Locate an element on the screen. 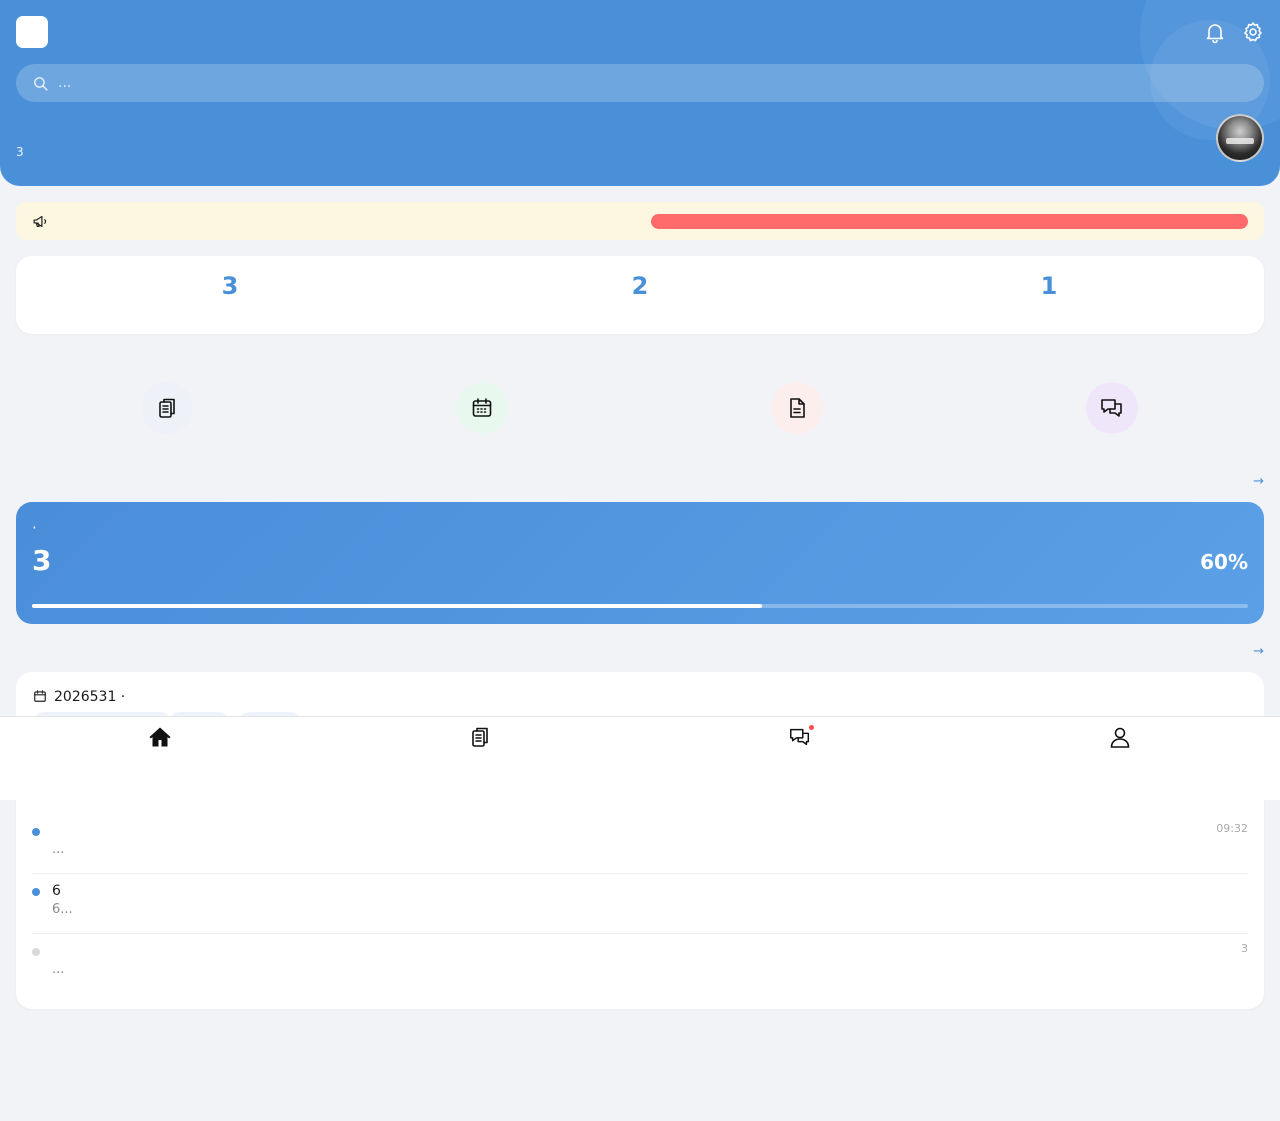 This screenshot has width=1280, height=1121. gear-icon is located at coordinates (1253, 32).